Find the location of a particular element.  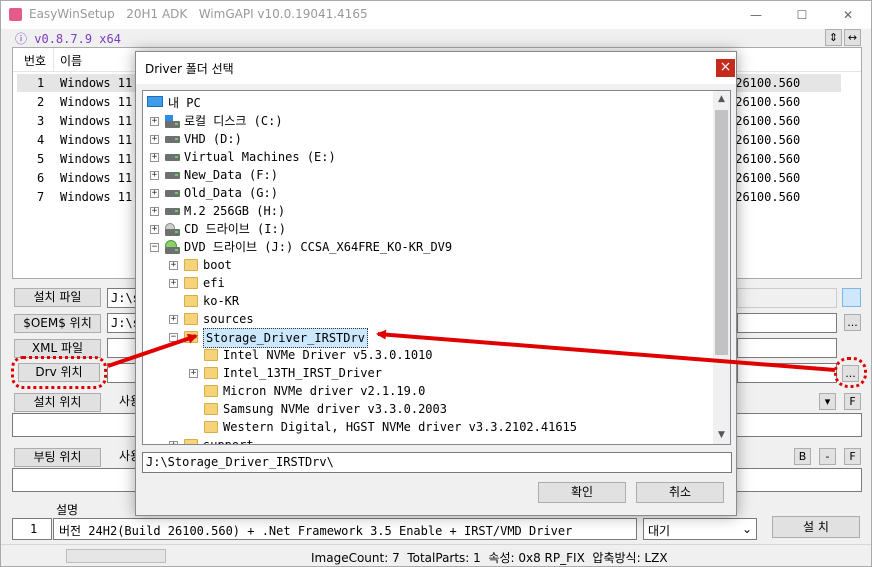

computer-icon is located at coordinates (155, 101).